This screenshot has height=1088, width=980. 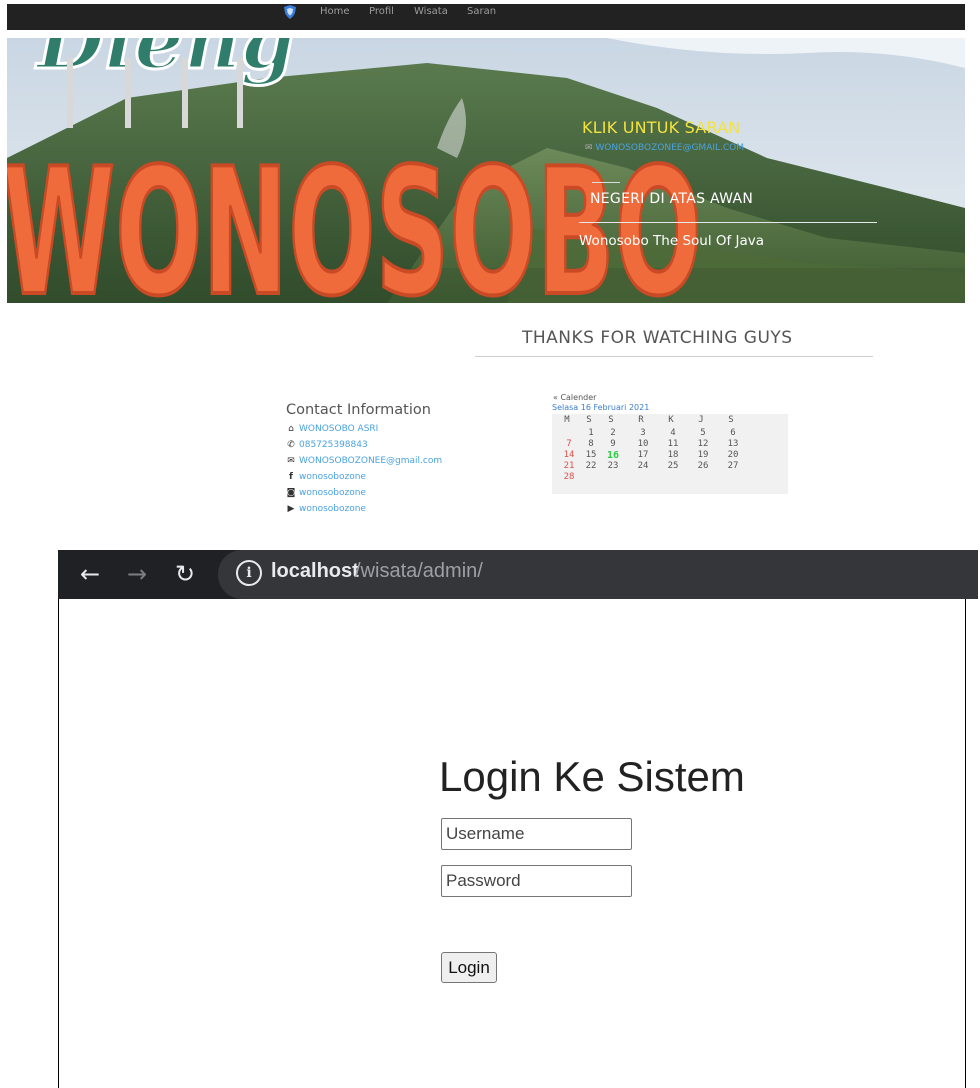 I want to click on calendar-day: 9, so click(x=613, y=444).